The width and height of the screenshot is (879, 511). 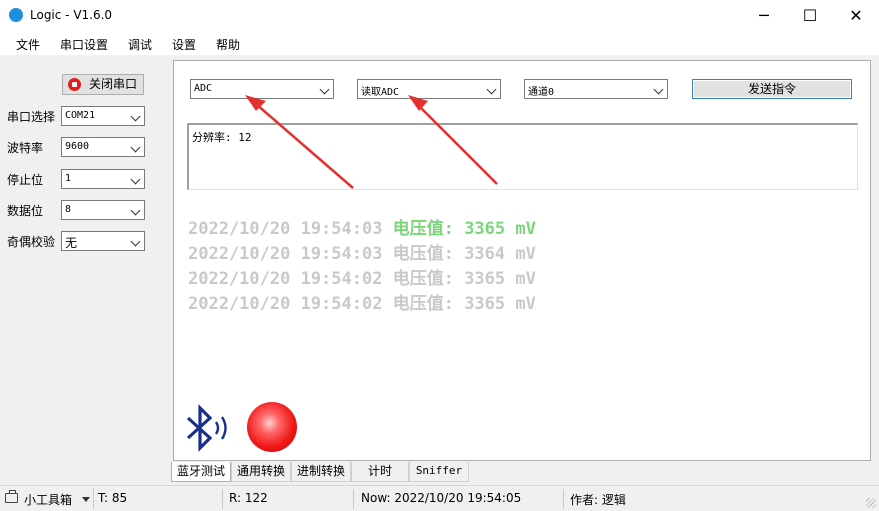 What do you see at coordinates (74, 84) in the screenshot?
I see `stop-icon` at bounding box center [74, 84].